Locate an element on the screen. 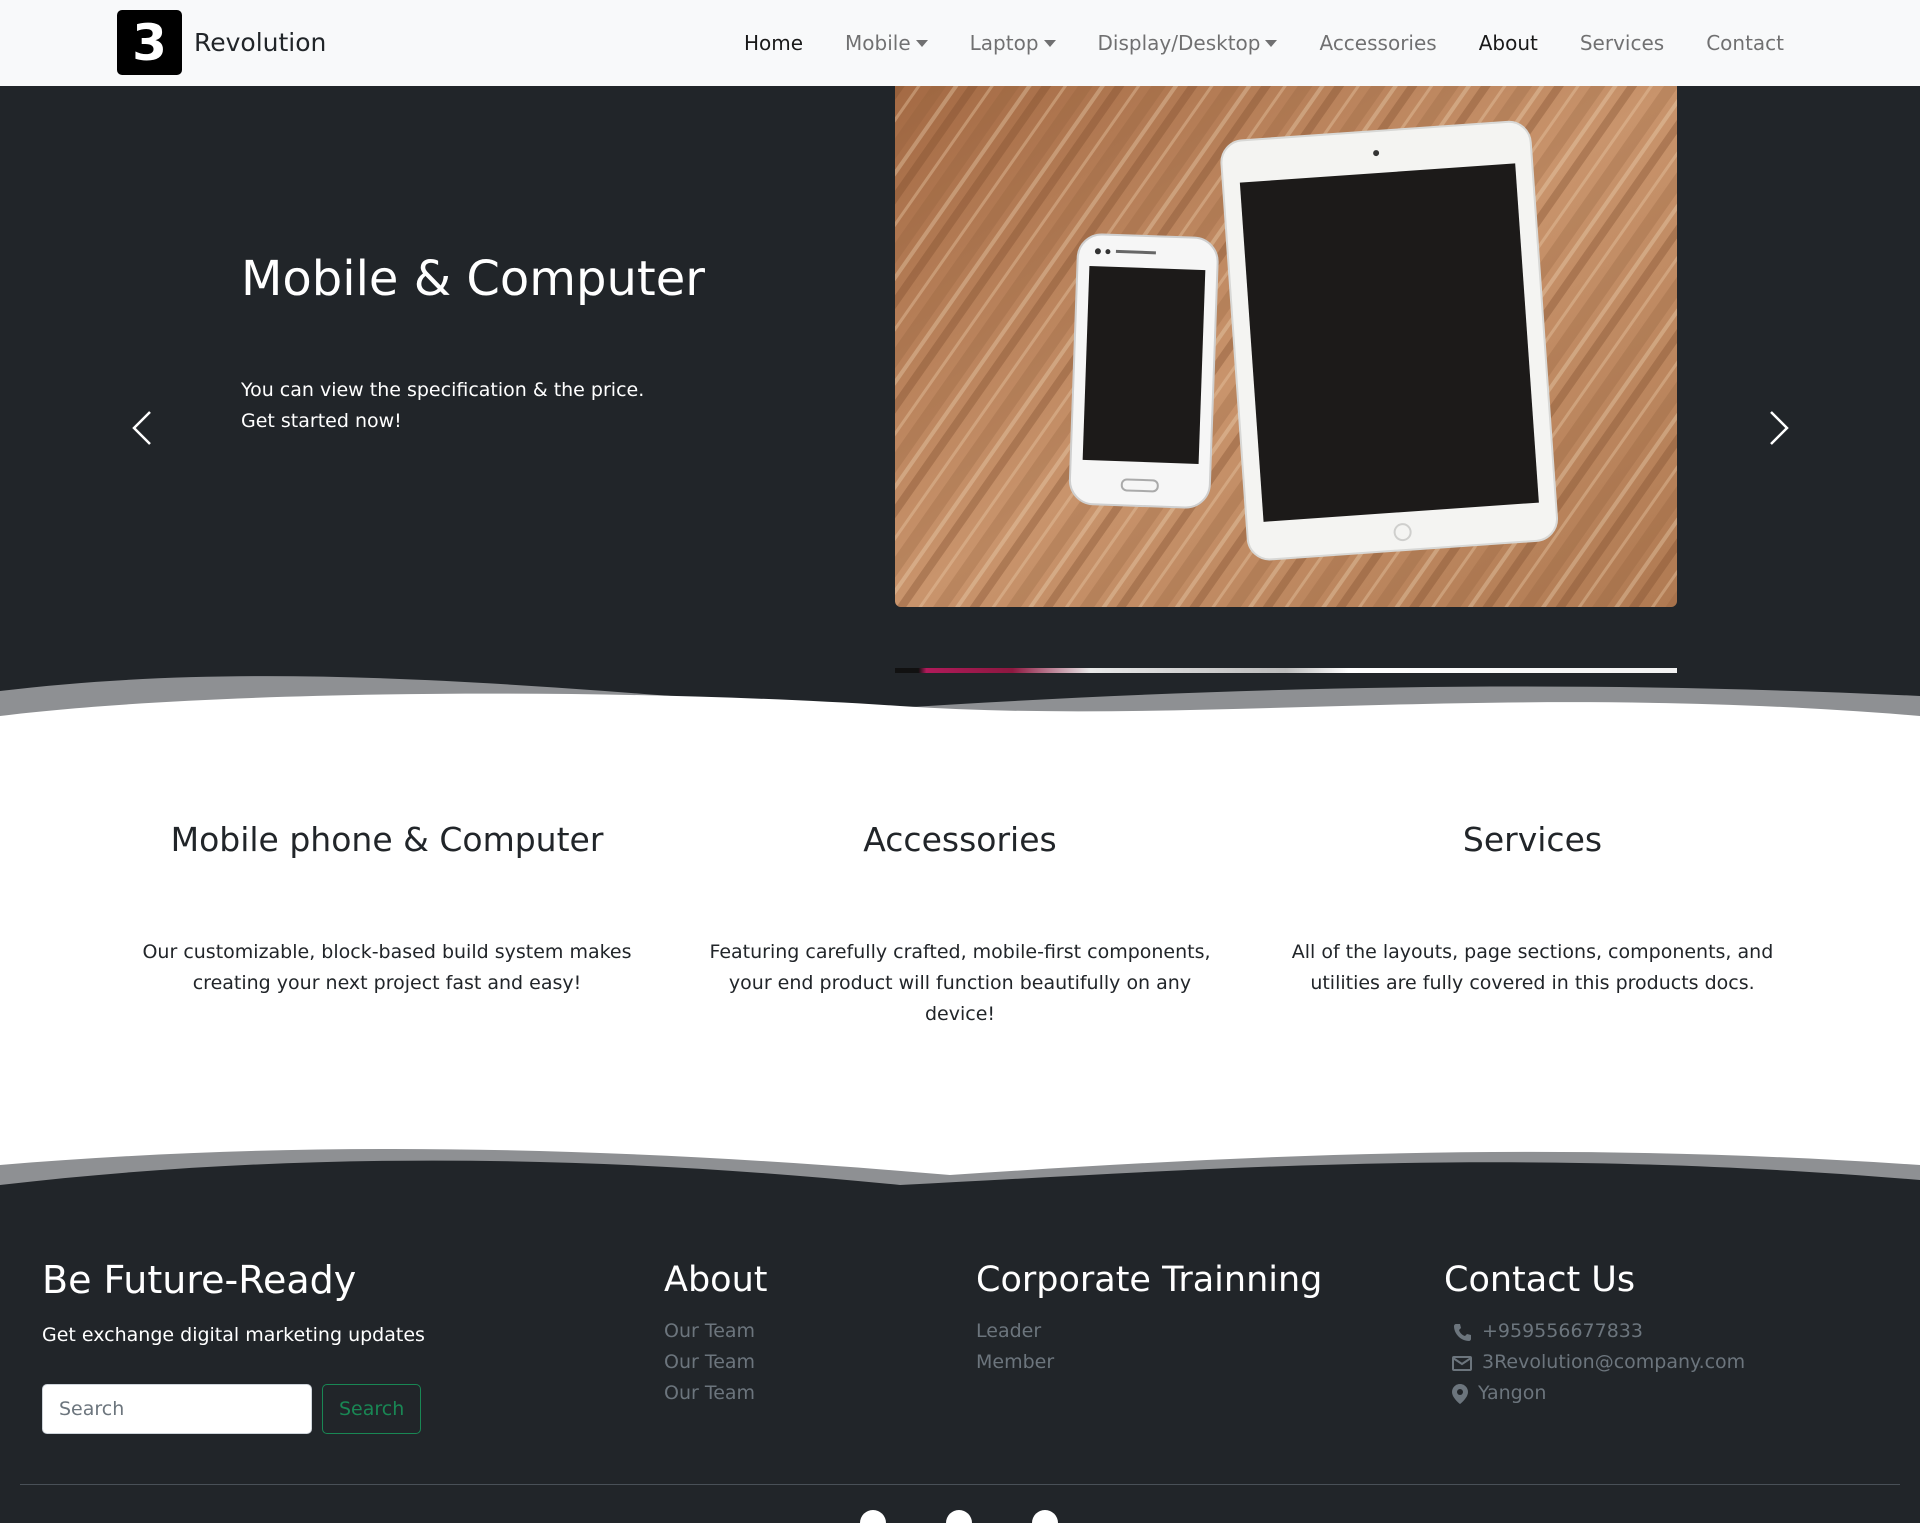 The image size is (1920, 1523). brand-logo: 3 is located at coordinates (149, 42).